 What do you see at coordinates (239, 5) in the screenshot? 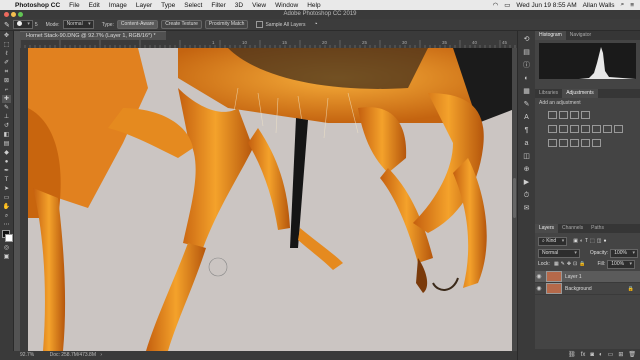
I see `menu-3d: 3D` at bounding box center [239, 5].